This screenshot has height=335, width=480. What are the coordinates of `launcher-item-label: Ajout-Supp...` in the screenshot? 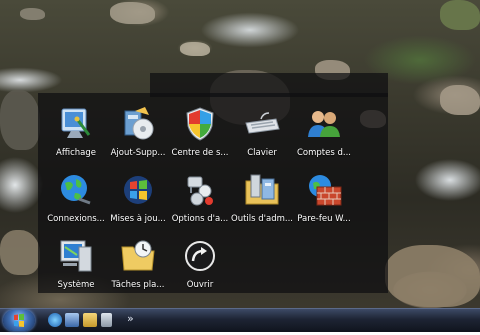 It's located at (138, 153).